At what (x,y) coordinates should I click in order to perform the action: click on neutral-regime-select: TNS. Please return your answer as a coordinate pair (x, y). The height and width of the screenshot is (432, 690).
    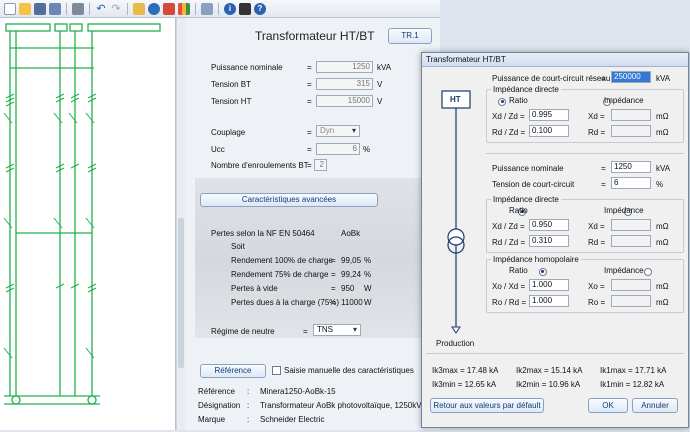
    Looking at the image, I should click on (337, 330).